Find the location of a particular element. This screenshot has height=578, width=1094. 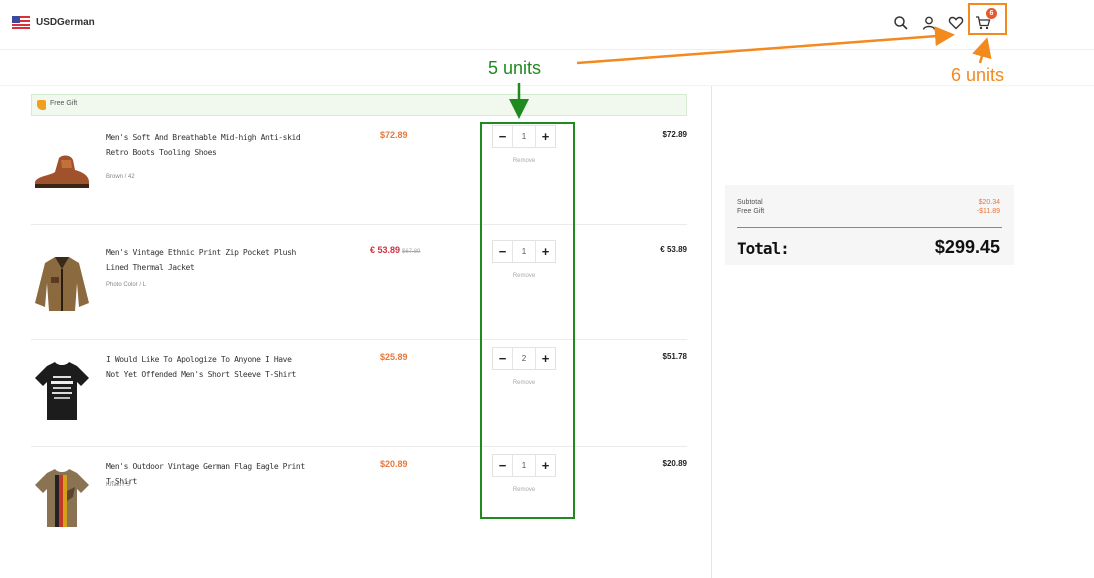

user-icon is located at coordinates (929, 23).